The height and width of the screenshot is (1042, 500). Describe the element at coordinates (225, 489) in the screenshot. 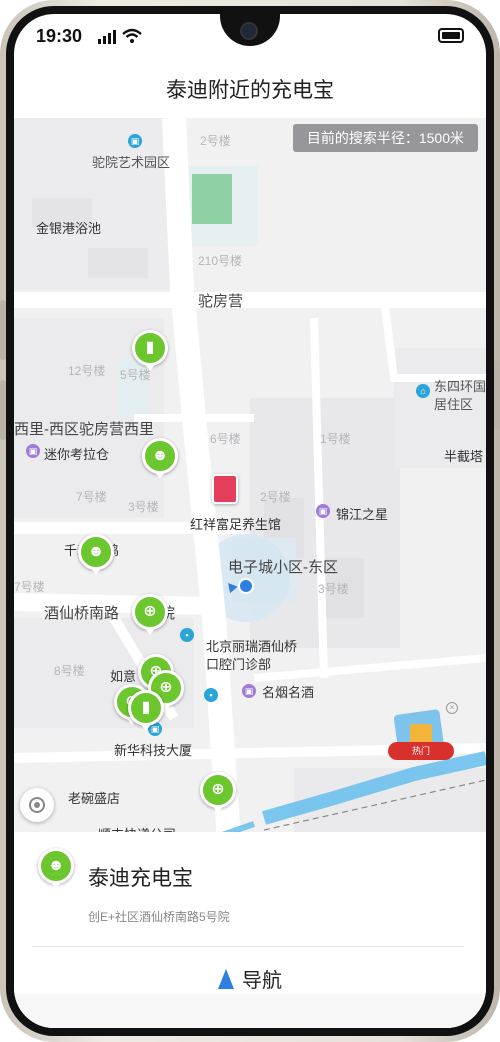

I see `spa-marker-icon` at that location.